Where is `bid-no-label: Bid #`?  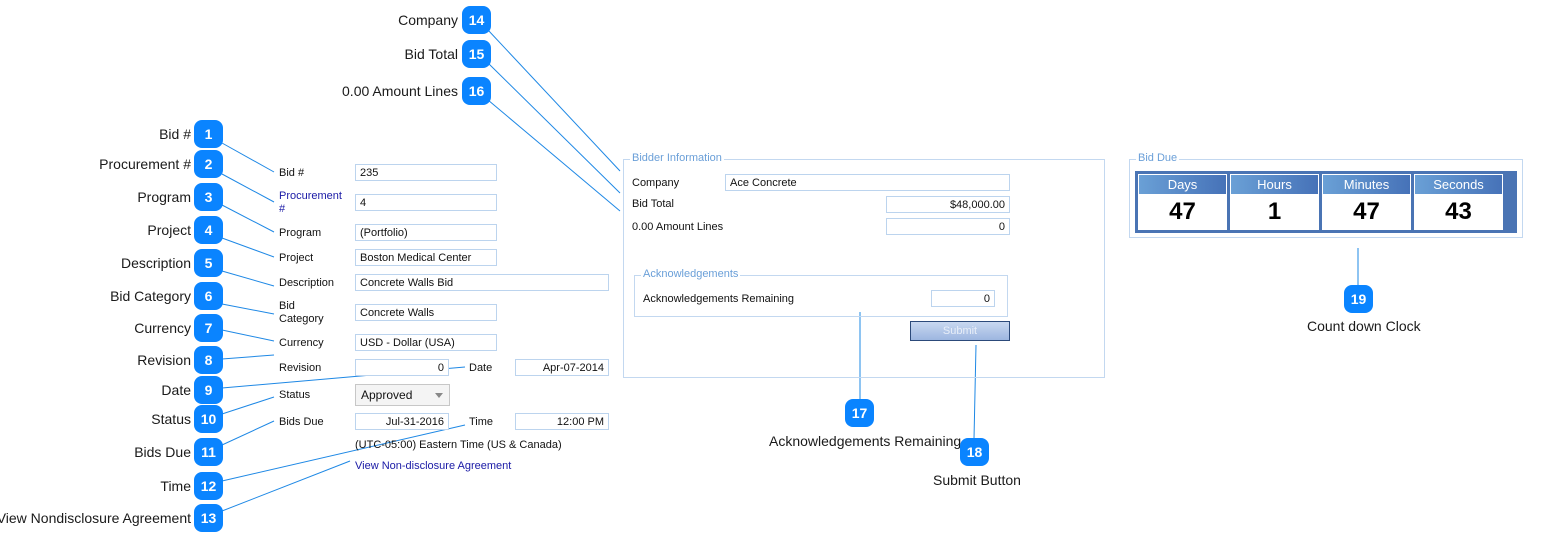 bid-no-label: Bid # is located at coordinates (292, 173).